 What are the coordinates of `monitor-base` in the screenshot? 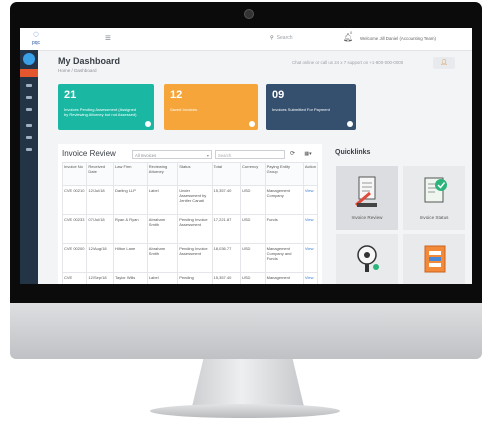 It's located at (245, 411).